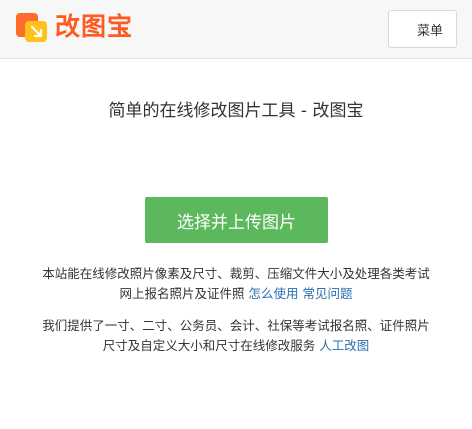 The image size is (472, 429). I want to click on services-line-1: 我们提供了一寸、二寸、公务员、会计、社保等考试报名照、证件照片, so click(236, 325).